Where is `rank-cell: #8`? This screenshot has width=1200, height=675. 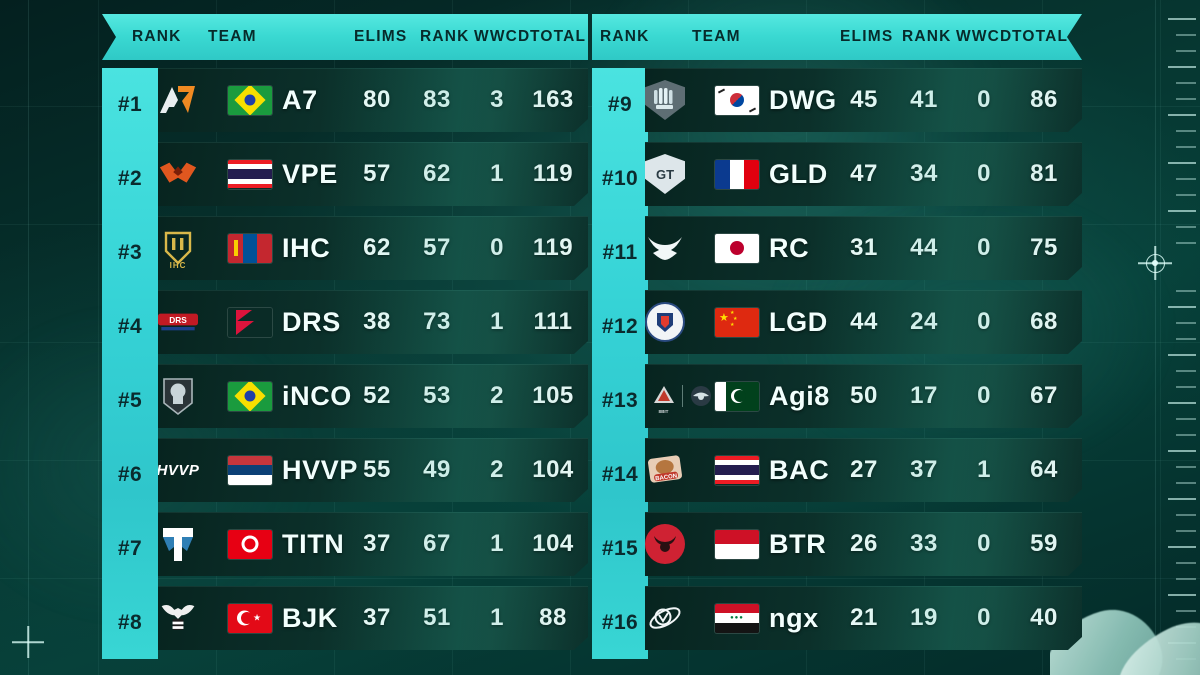
rank-cell: #8 is located at coordinates (130, 622).